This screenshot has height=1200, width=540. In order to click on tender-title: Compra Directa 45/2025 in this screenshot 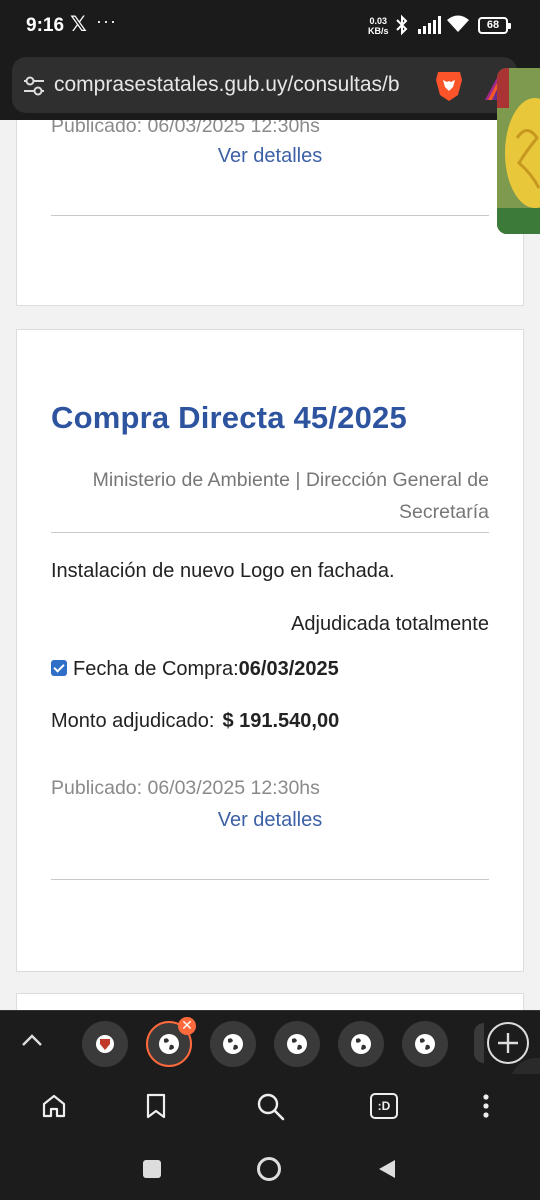, I will do `click(229, 418)`.